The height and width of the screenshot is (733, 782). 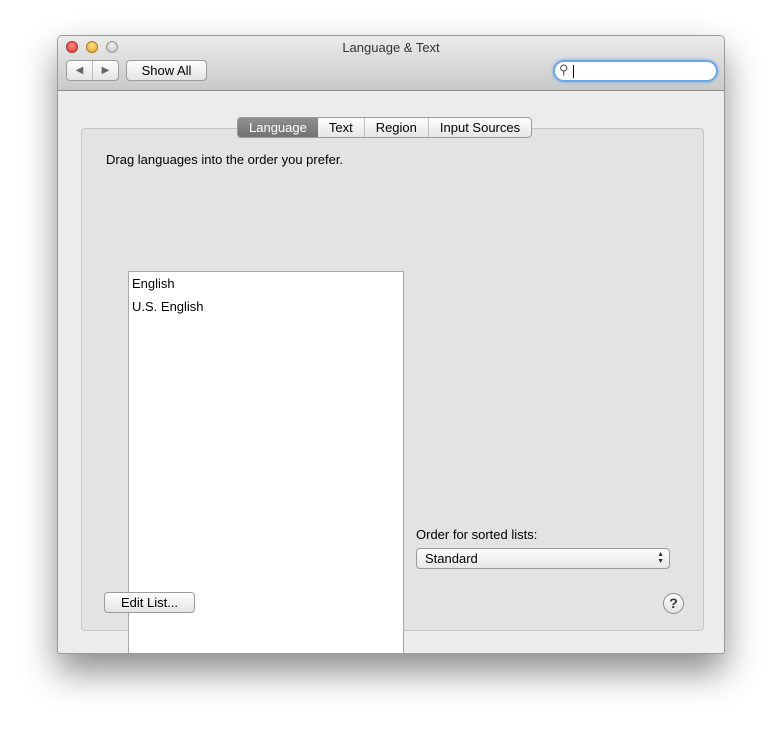 What do you see at coordinates (278, 127) in the screenshot?
I see `tab-language: Language` at bounding box center [278, 127].